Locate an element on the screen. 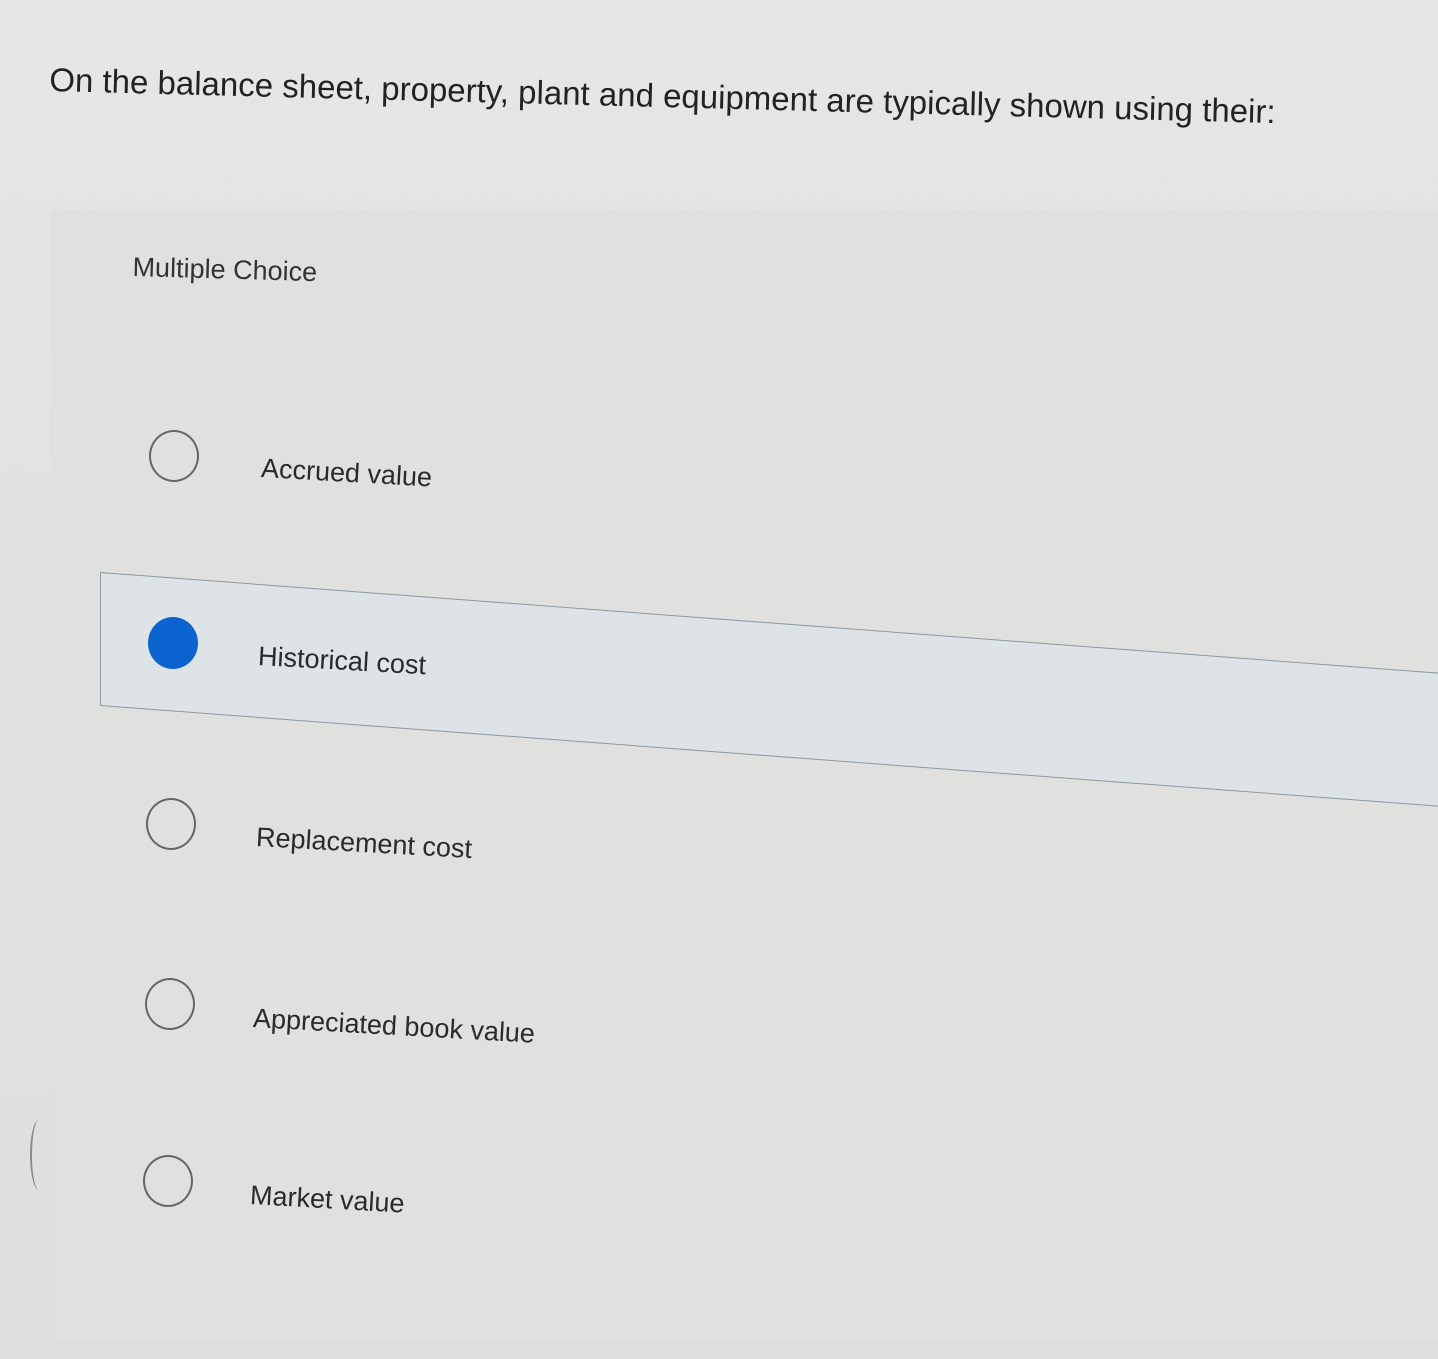  multiple-choice-label: Multiple Choice is located at coordinates (225, 270).